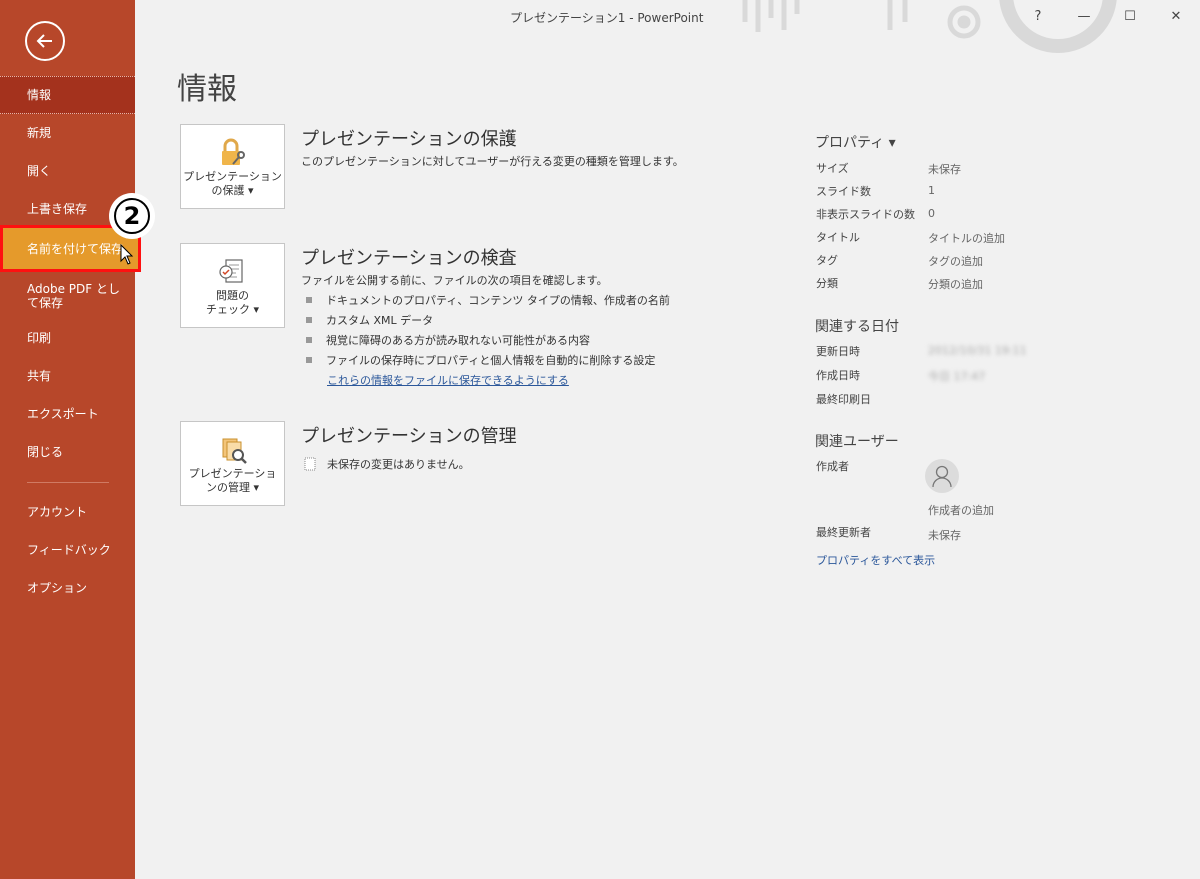 Image resolution: width=1200 pixels, height=879 pixels. What do you see at coordinates (1130, 16) in the screenshot?
I see `maximize-button: ☐` at bounding box center [1130, 16].